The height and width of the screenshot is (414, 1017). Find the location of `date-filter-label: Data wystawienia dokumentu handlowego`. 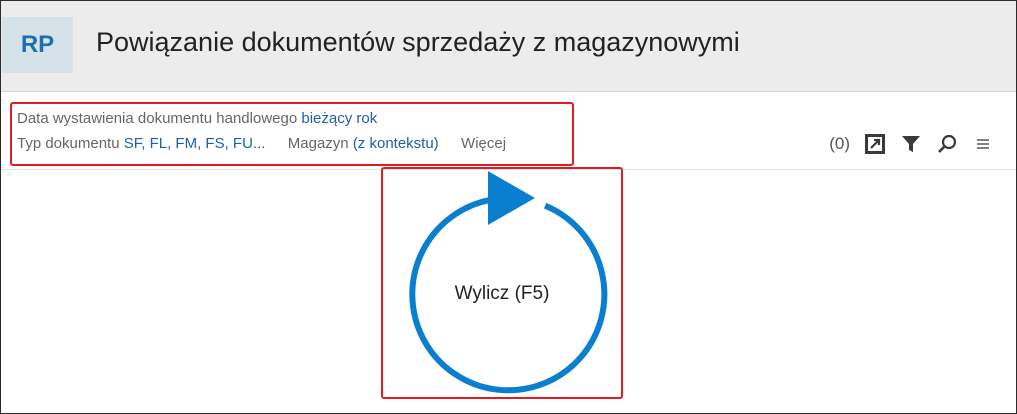

date-filter-label: Data wystawienia dokumentu handlowego is located at coordinates (157, 118).